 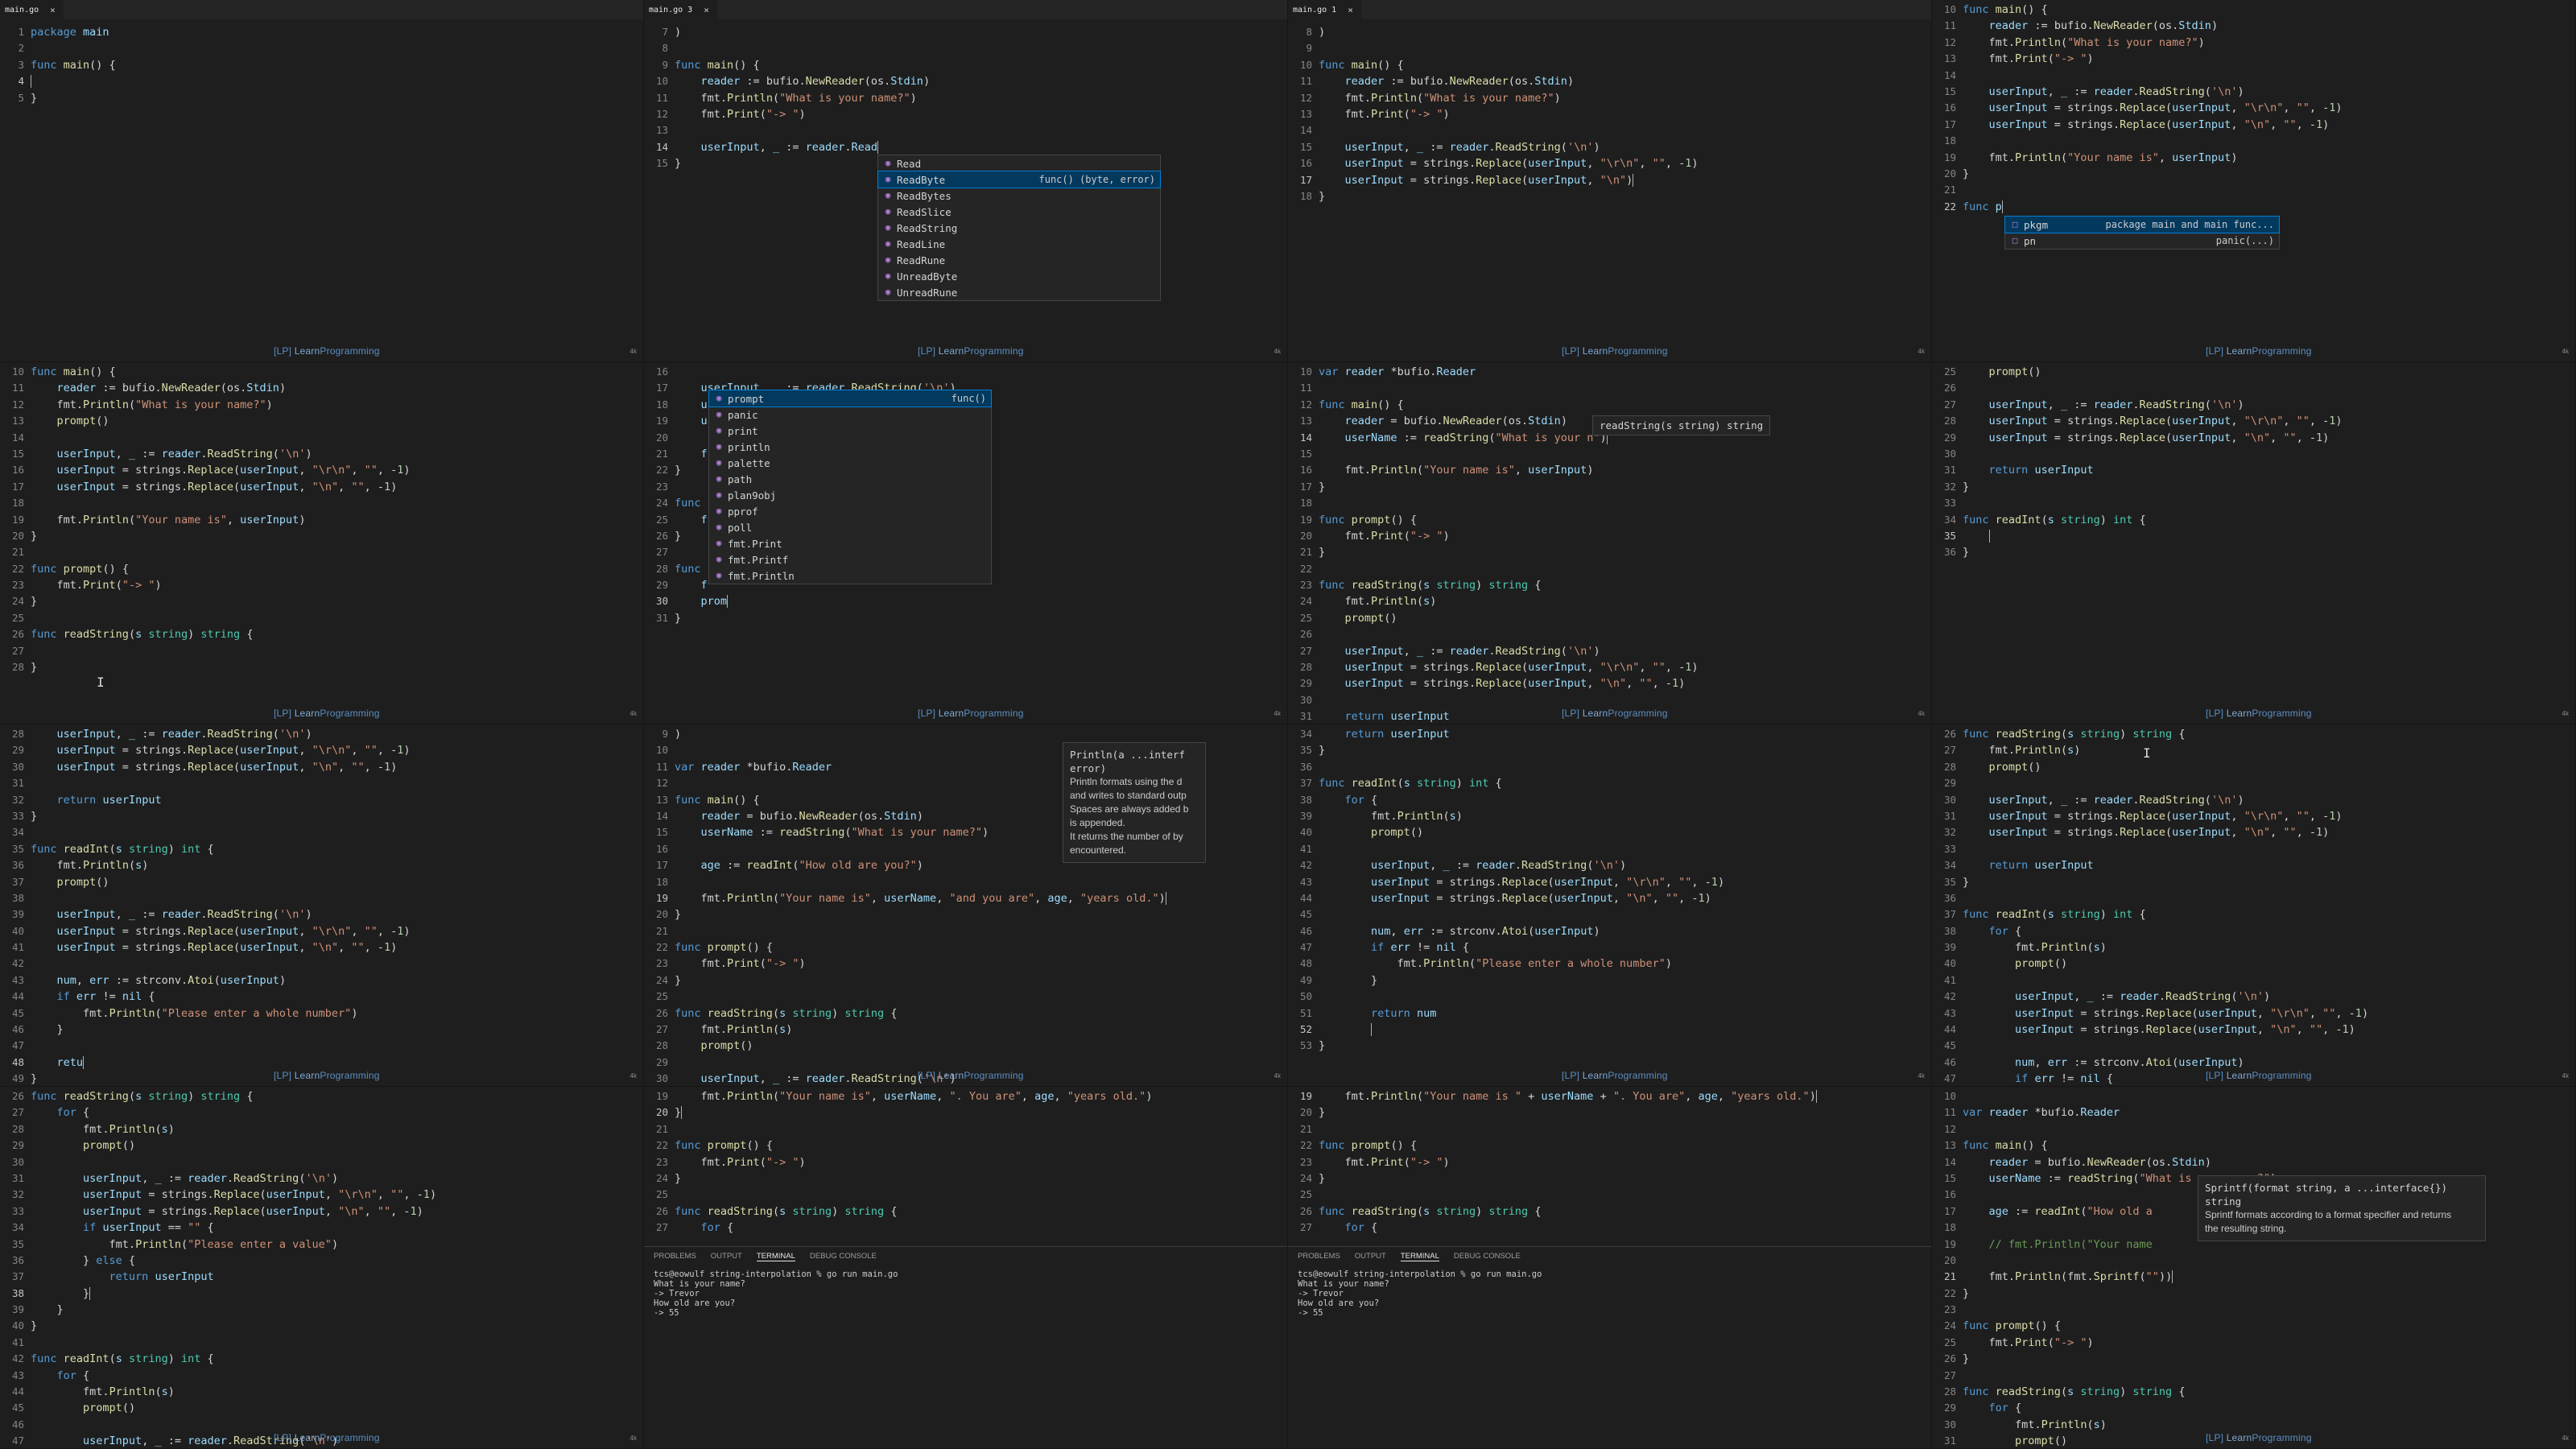 I want to click on suggestion-item: ◉ print, so click(x=850, y=431).